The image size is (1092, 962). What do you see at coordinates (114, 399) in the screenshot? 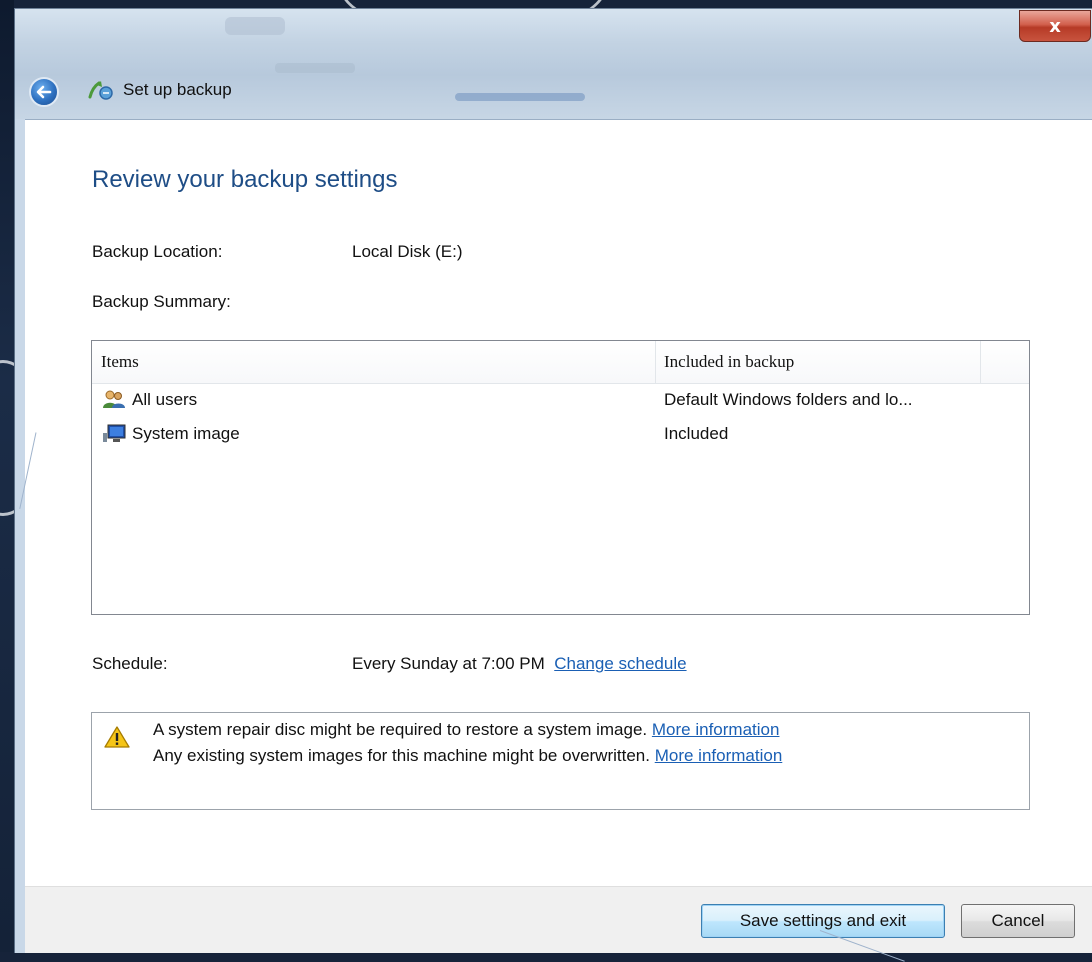
I see `users-icon` at bounding box center [114, 399].